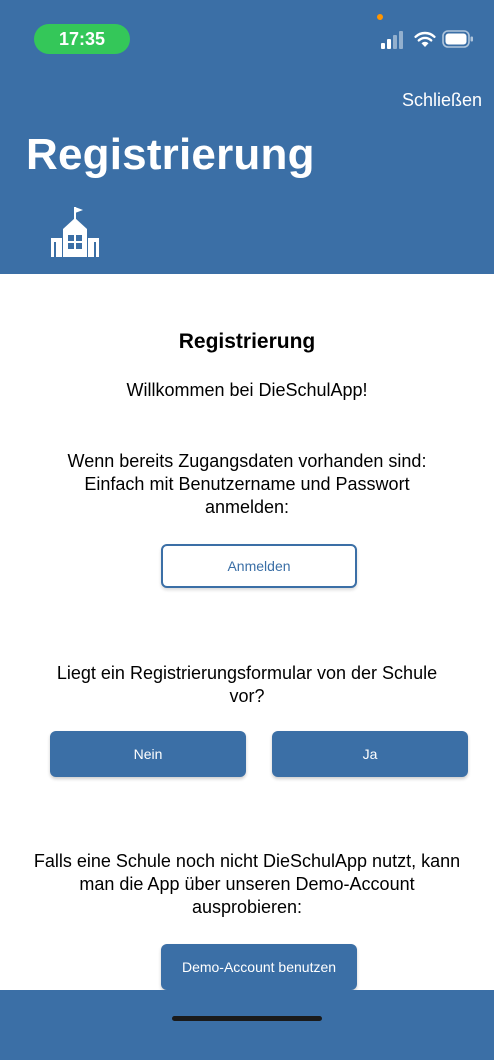 The width and height of the screenshot is (494, 1060). I want to click on login-button: Anmelden, so click(259, 566).